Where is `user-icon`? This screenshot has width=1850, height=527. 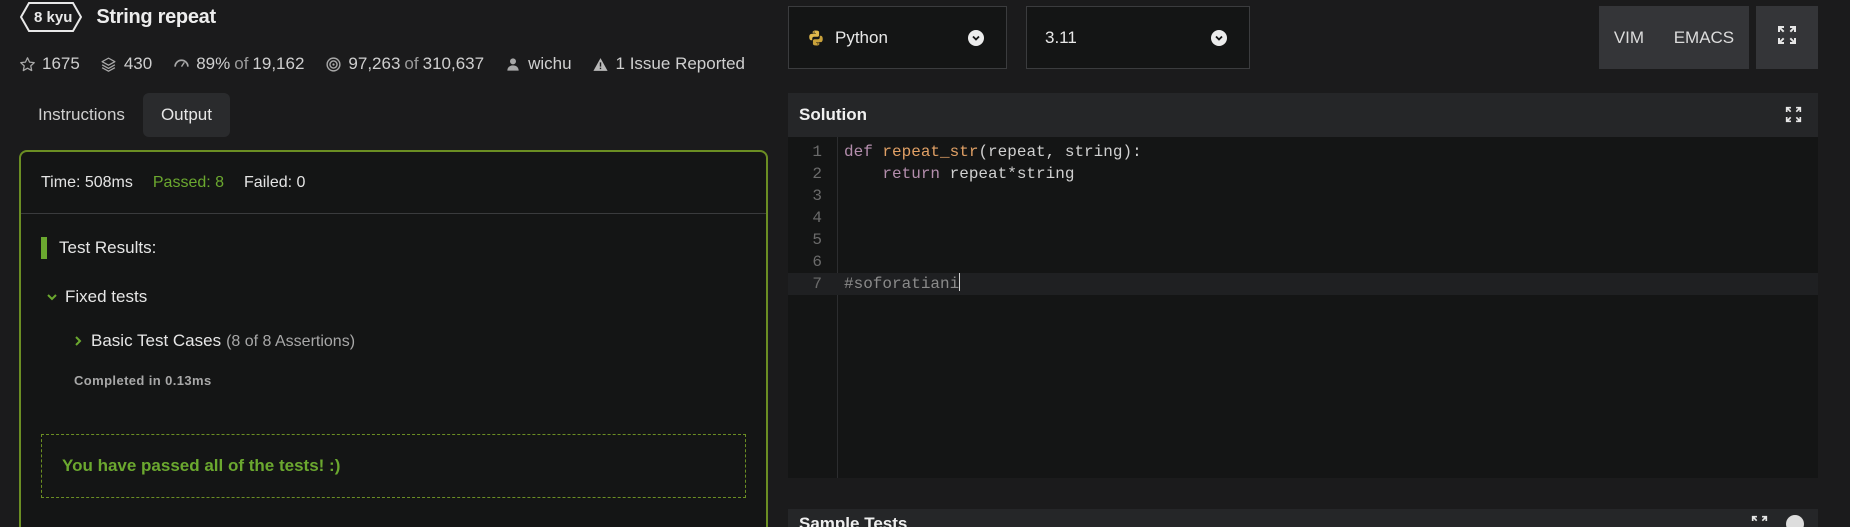
user-icon is located at coordinates (513, 64).